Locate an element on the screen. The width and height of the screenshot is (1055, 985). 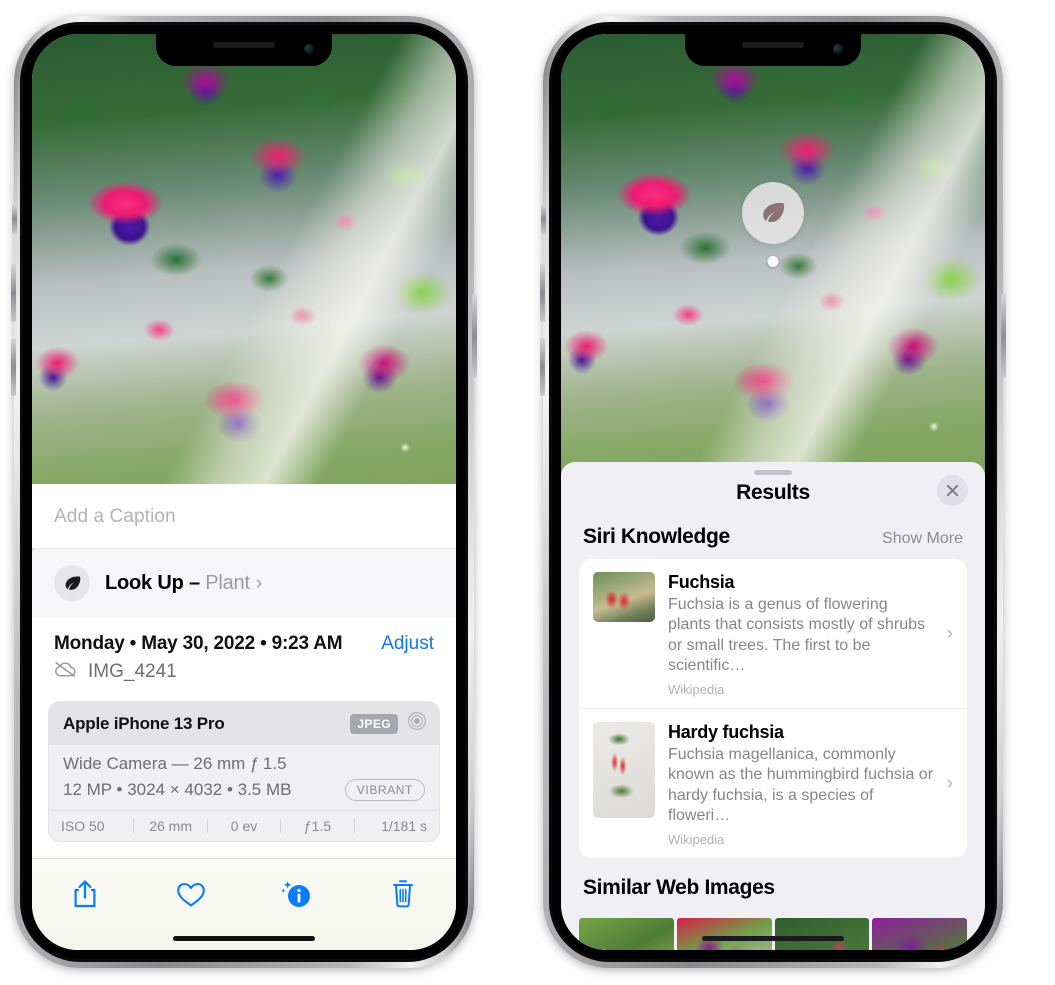
mute-switch-right is located at coordinates (543, 219).